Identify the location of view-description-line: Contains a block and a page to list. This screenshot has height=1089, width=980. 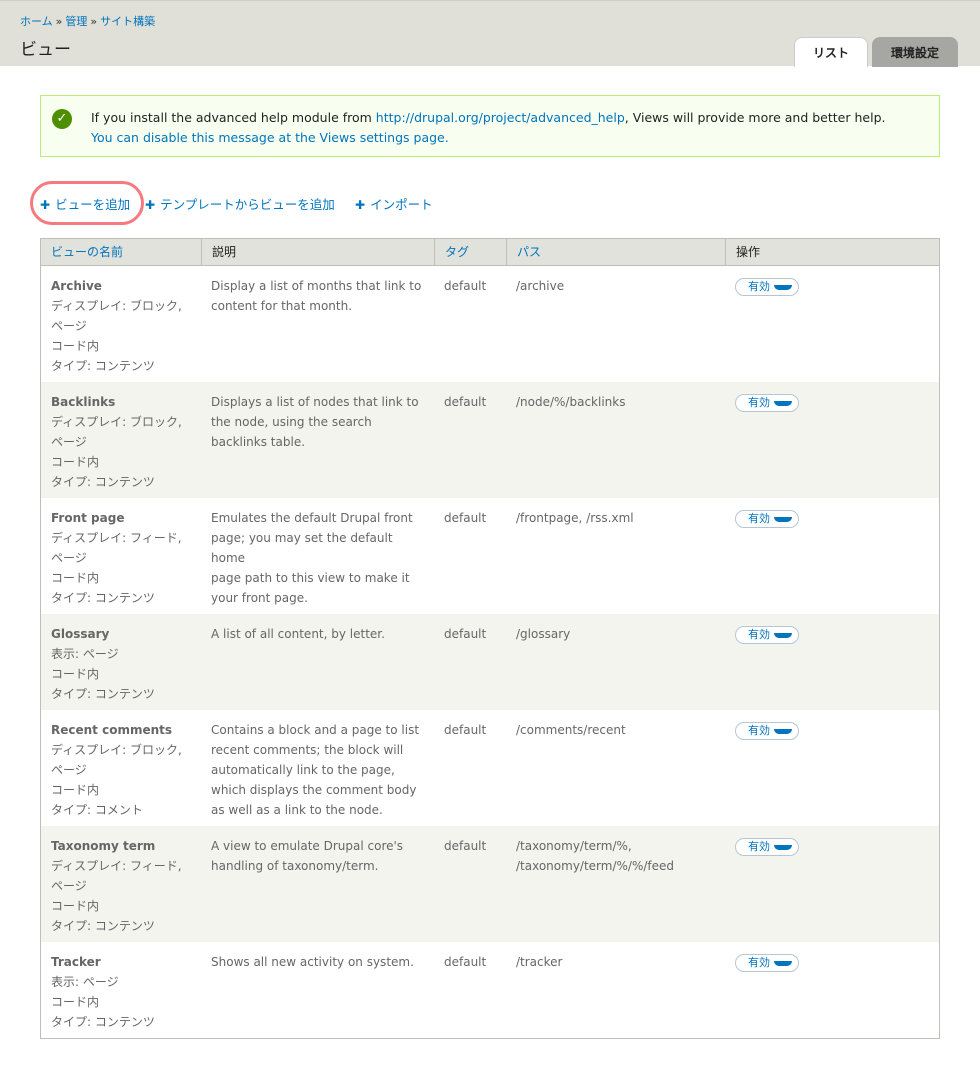
(315, 730).